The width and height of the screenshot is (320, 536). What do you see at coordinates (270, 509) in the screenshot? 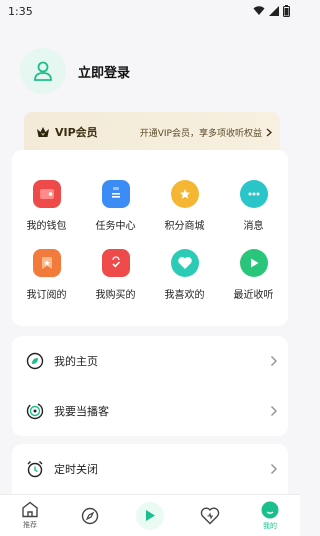
I see `profile-icon` at bounding box center [270, 509].